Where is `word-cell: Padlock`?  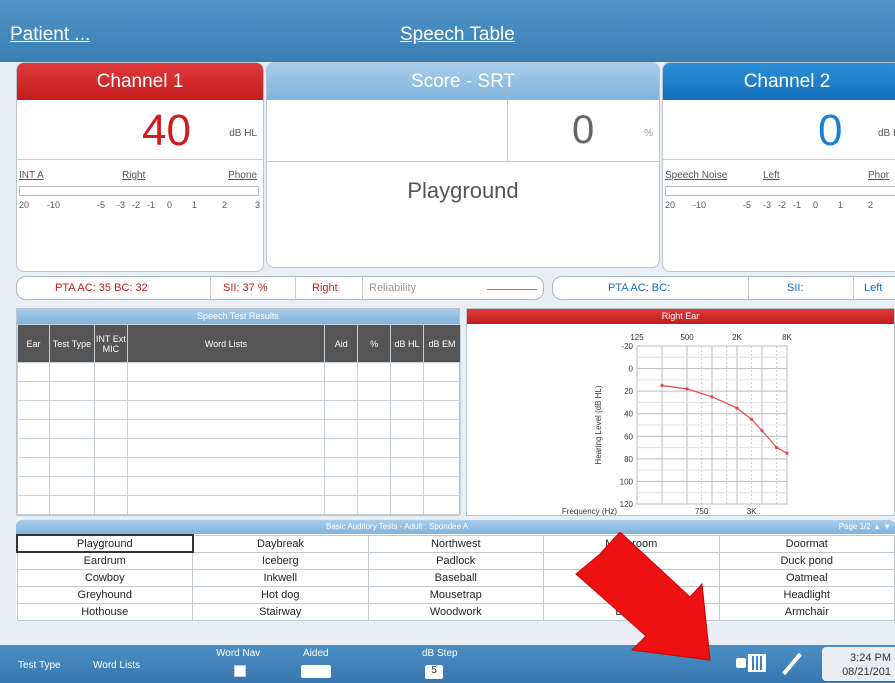
word-cell: Padlock is located at coordinates (455, 560).